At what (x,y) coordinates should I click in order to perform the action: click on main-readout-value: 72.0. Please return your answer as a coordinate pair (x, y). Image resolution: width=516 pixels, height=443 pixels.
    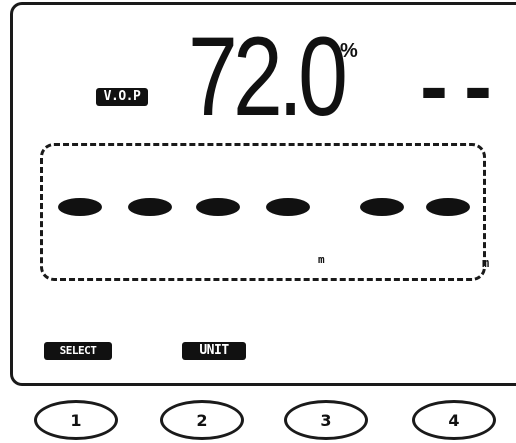
    Looking at the image, I should click on (268, 76).